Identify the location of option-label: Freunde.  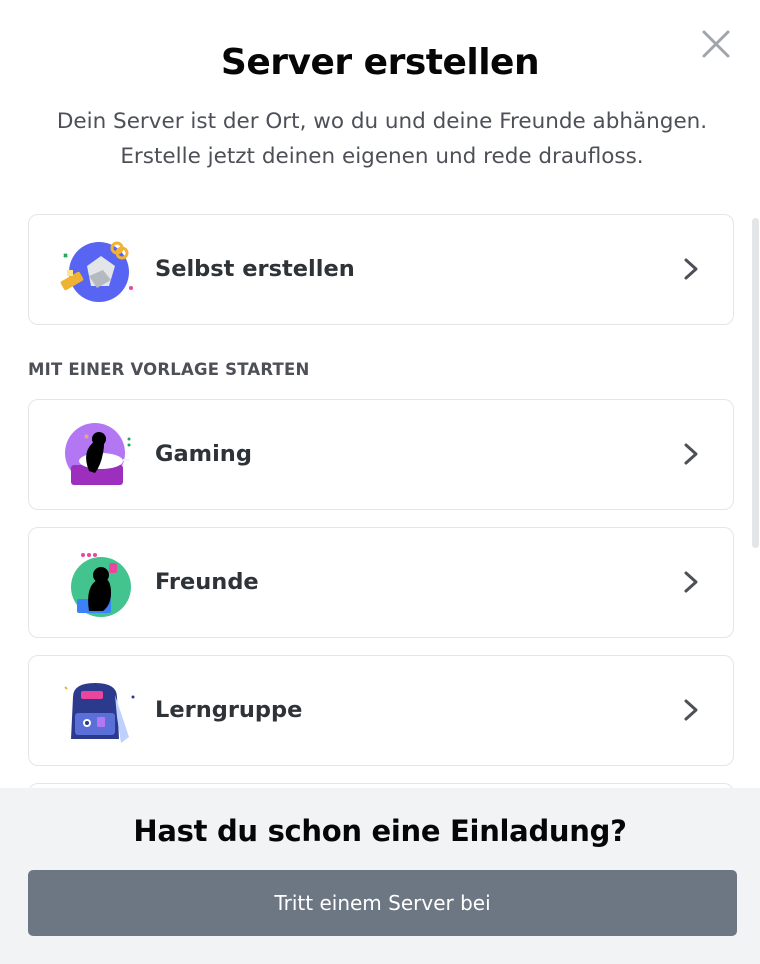
(207, 582).